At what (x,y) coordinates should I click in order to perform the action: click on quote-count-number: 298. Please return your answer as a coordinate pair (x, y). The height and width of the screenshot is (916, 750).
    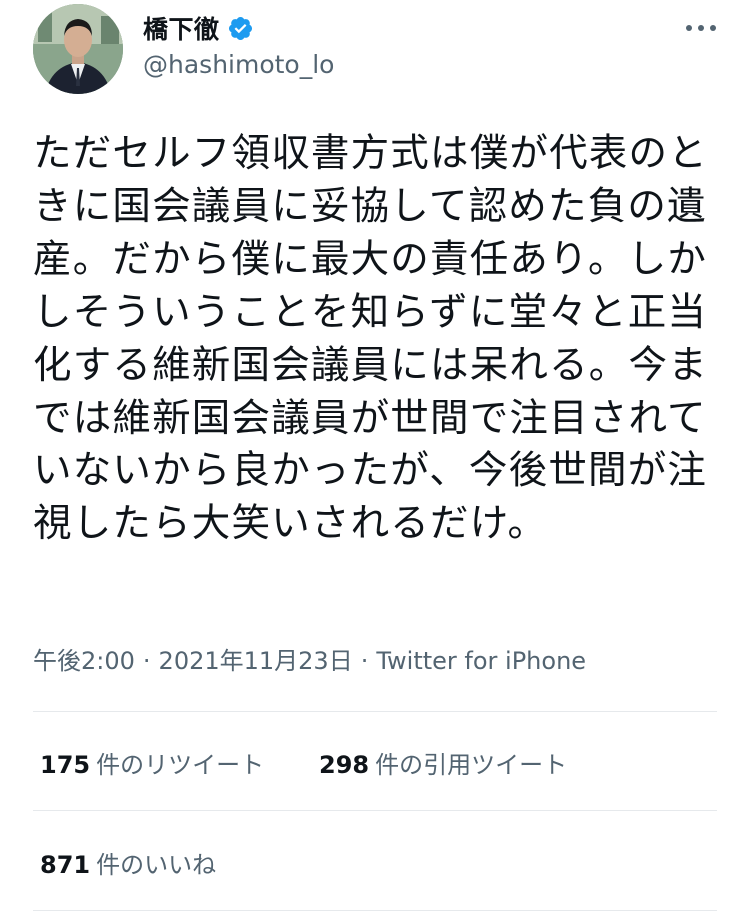
    Looking at the image, I should click on (344, 765).